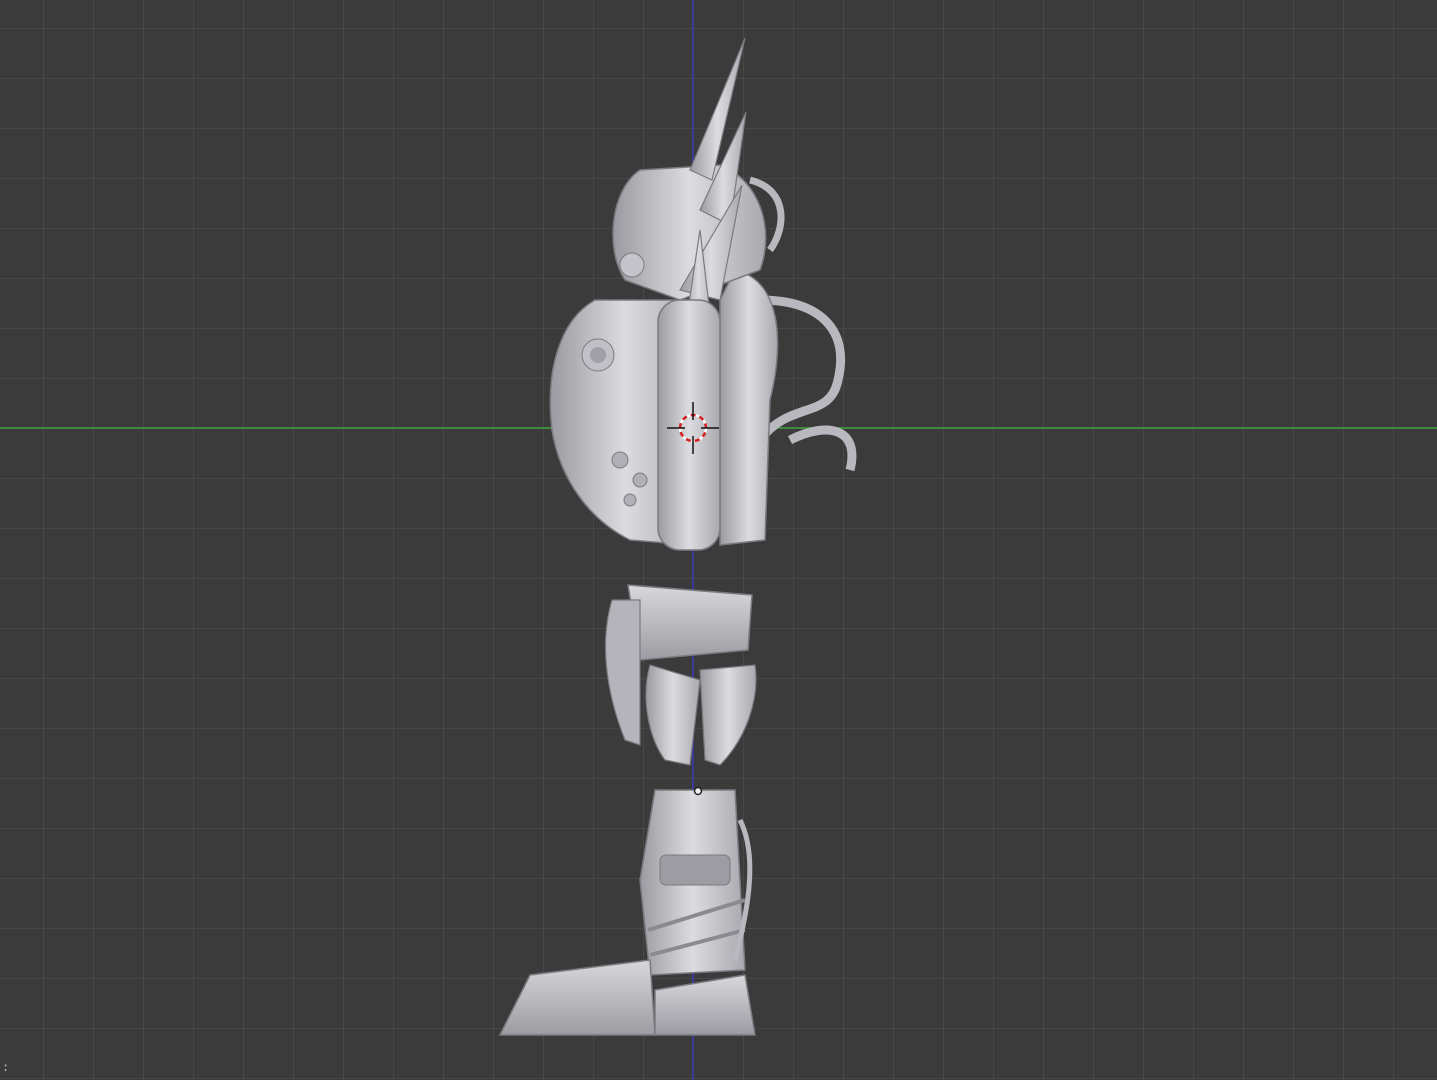 The height and width of the screenshot is (1080, 1437). I want to click on claw-right, so click(728, 715).